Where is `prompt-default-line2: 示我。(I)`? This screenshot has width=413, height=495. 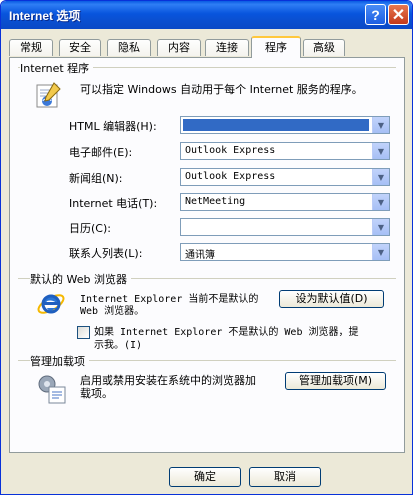
prompt-default-line2: 示我。(I) is located at coordinates (118, 345).